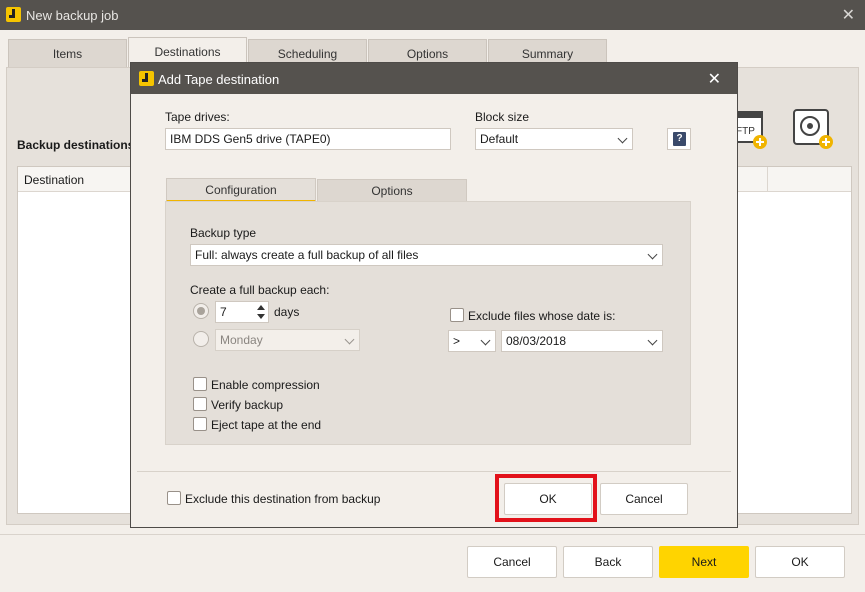  I want to click on days-unit-label: days, so click(287, 312).